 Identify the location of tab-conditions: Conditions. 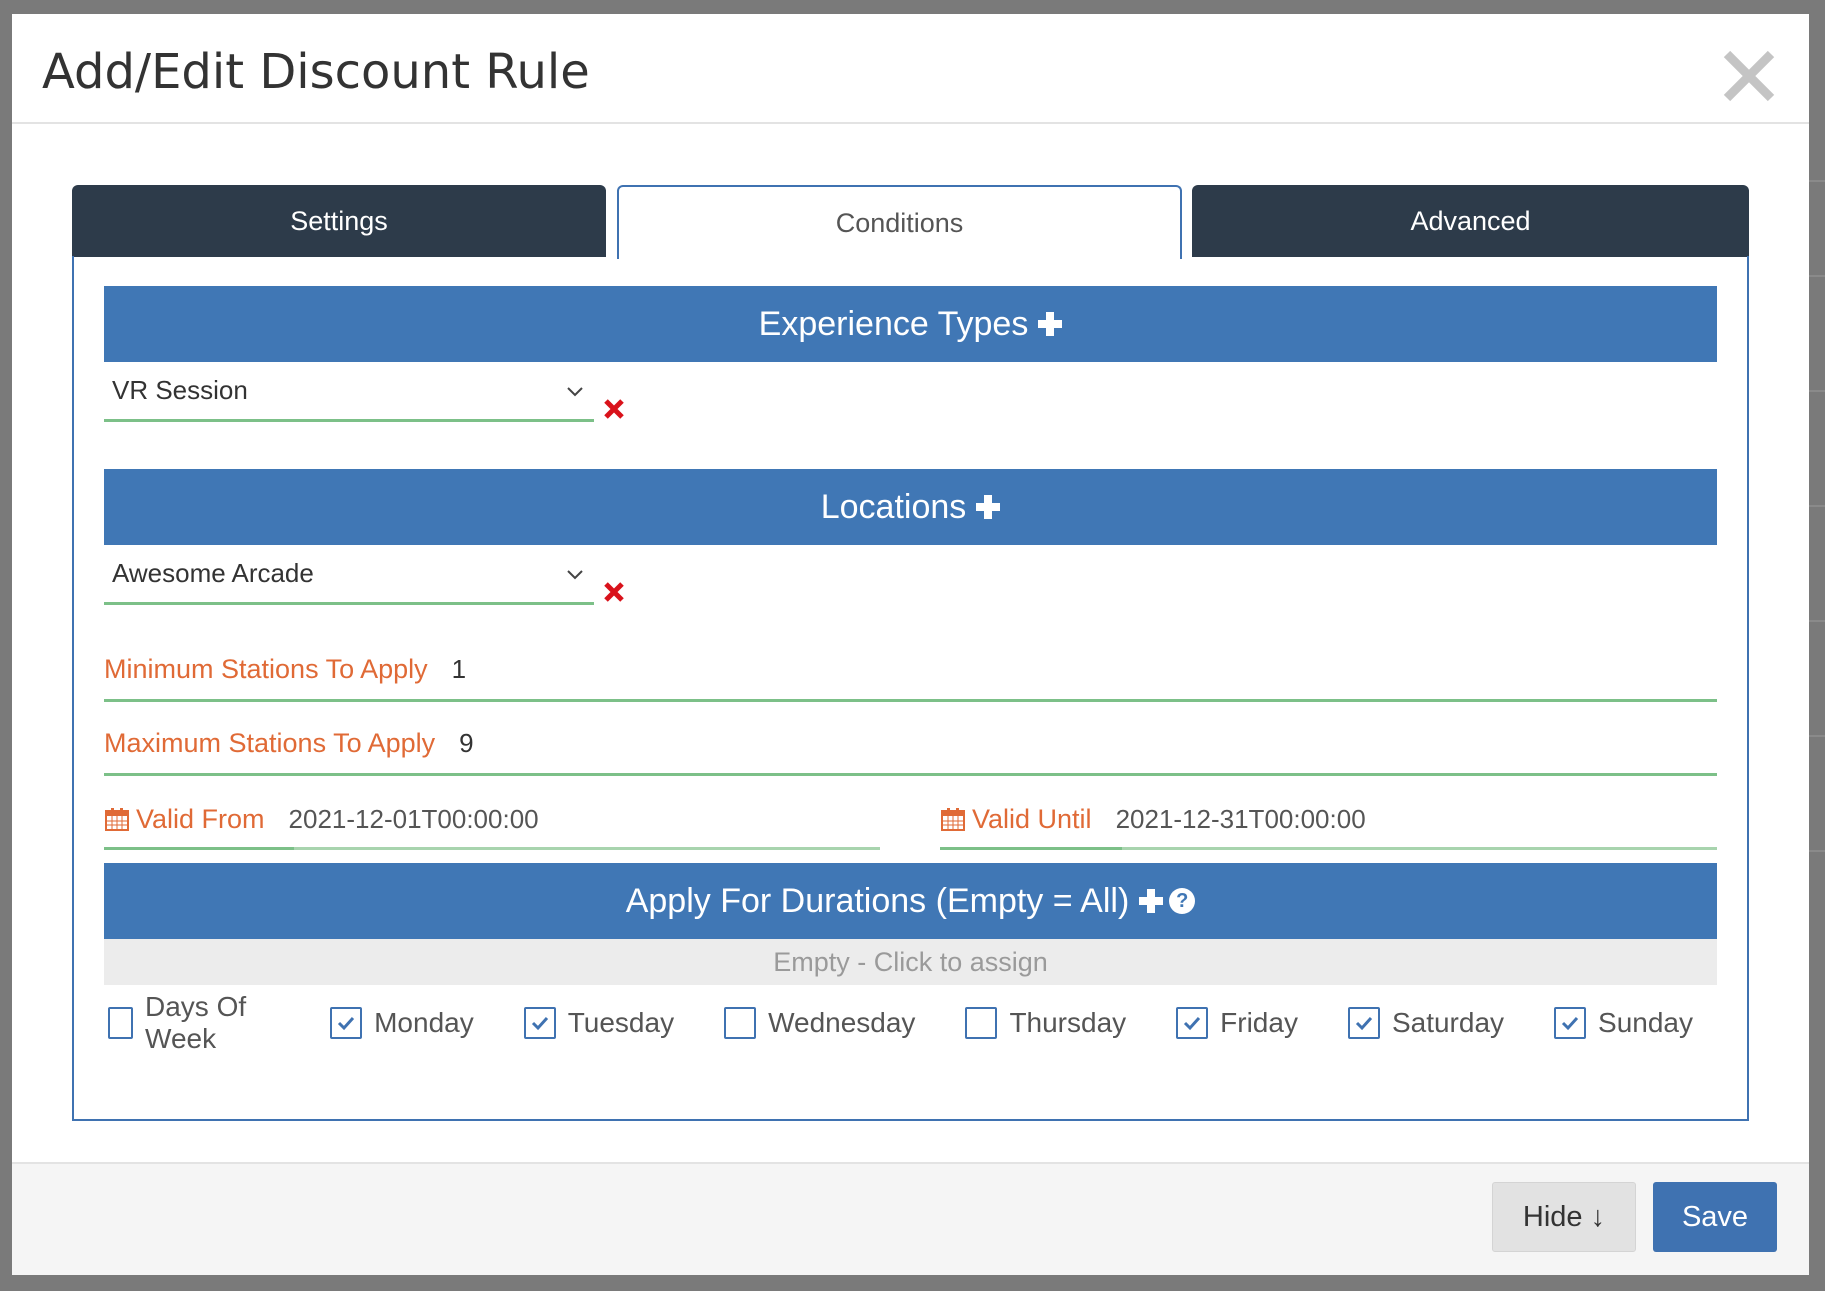
(899, 222).